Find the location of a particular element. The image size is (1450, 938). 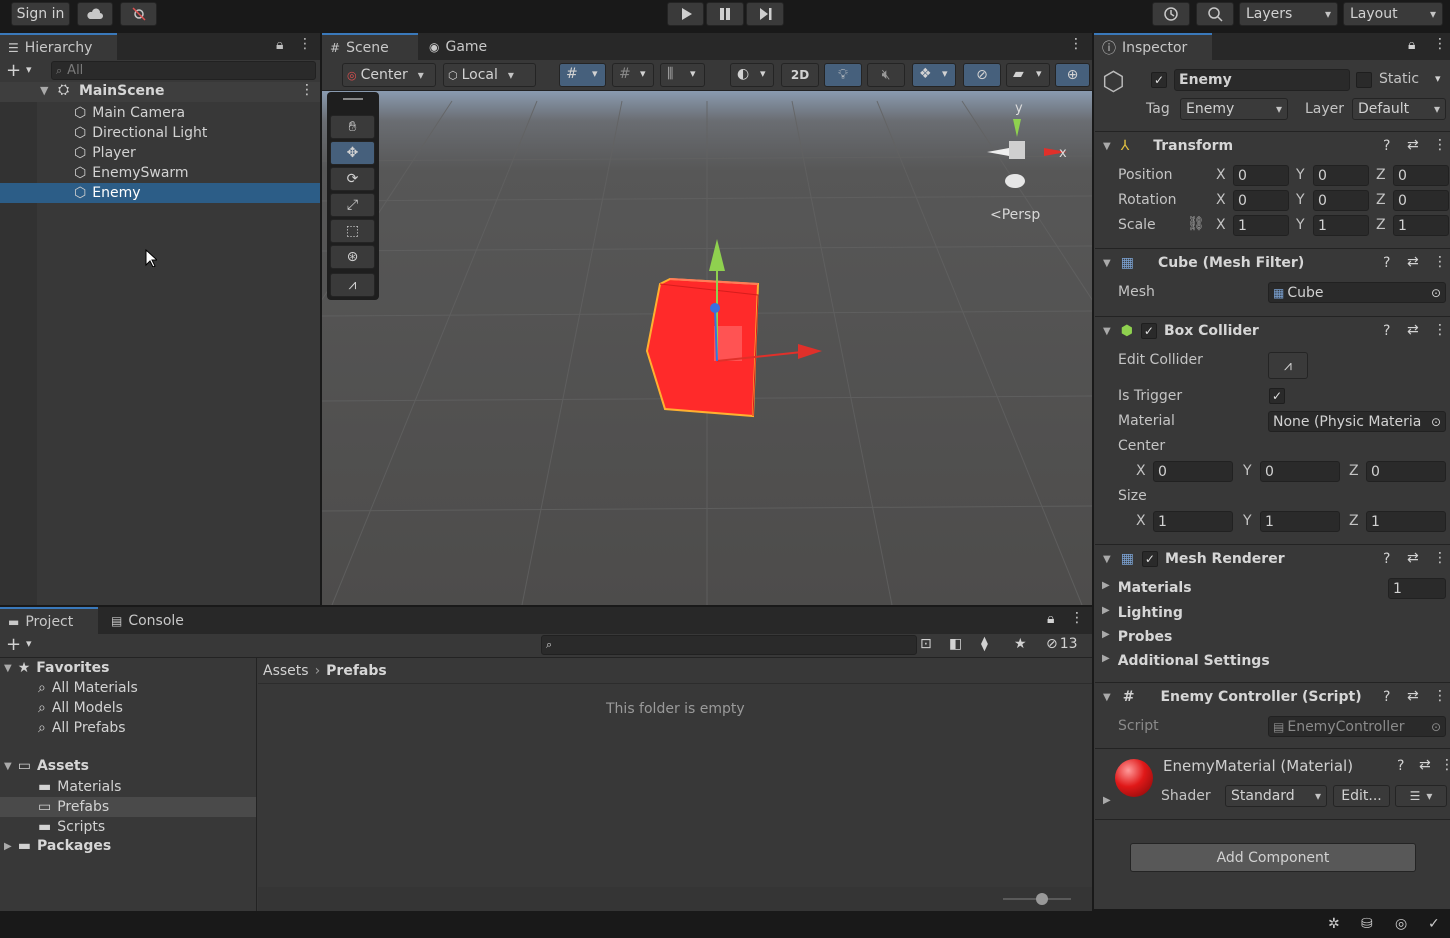

collab-icon is located at coordinates (138, 14).